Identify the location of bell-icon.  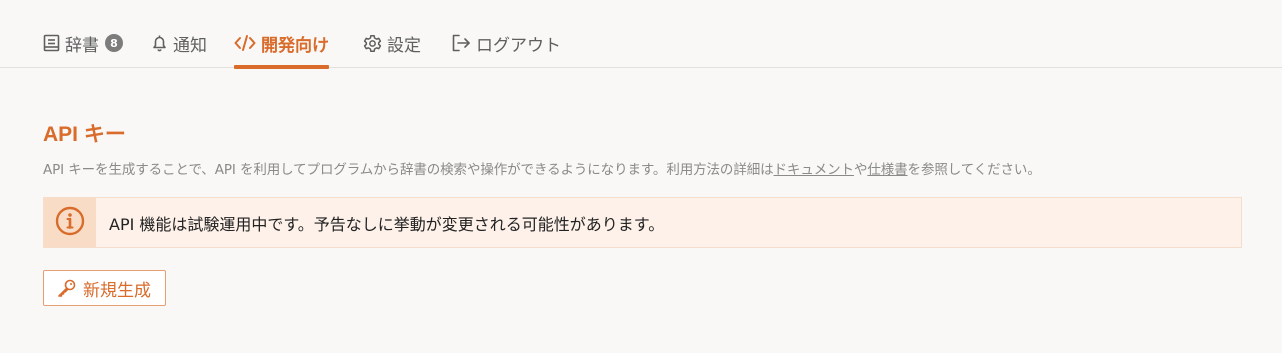
(159, 43).